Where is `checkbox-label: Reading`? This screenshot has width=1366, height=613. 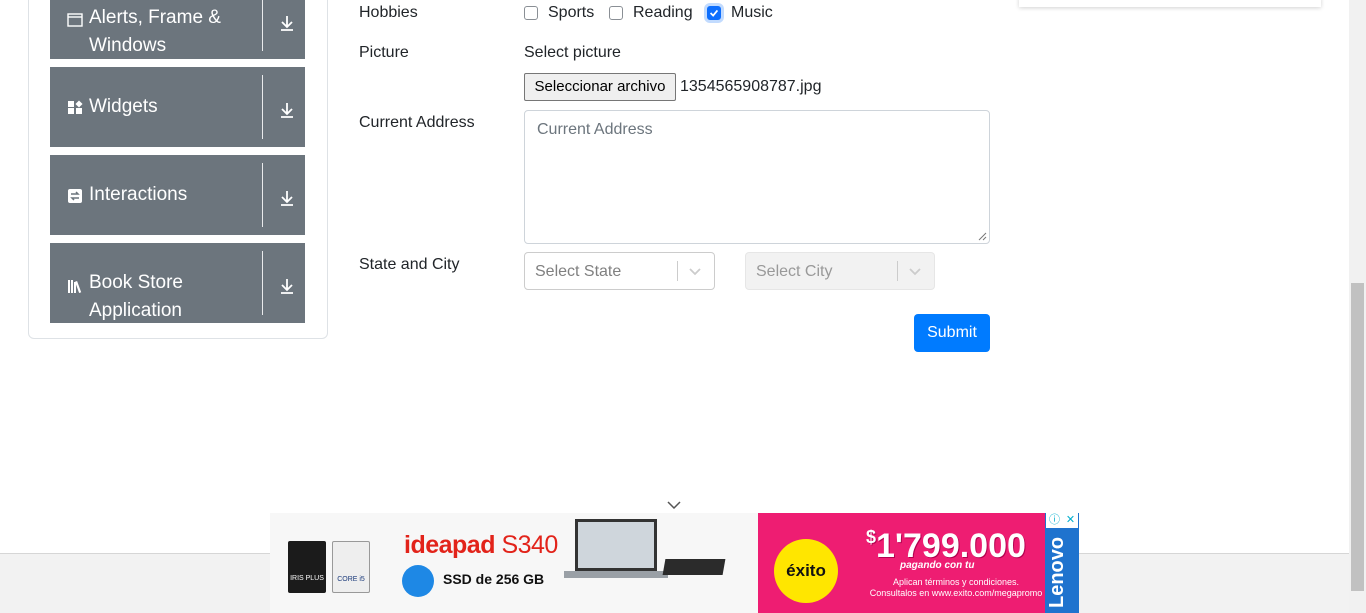 checkbox-label: Reading is located at coordinates (663, 13).